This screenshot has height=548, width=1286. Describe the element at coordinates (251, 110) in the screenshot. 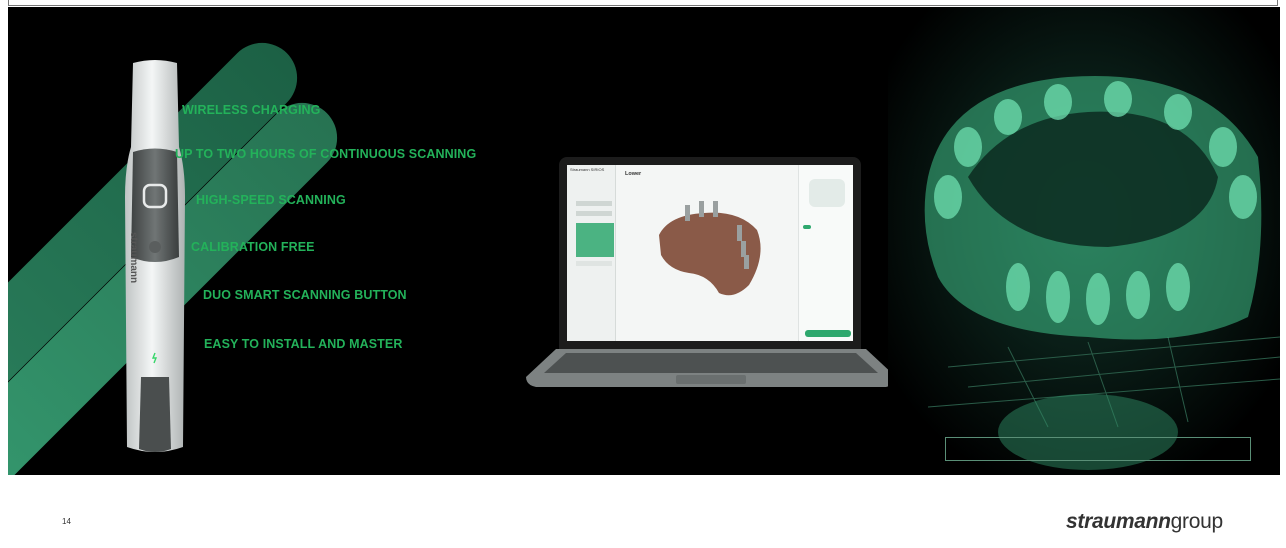

I see `feature-item: WIRELESS CHARGING` at that location.